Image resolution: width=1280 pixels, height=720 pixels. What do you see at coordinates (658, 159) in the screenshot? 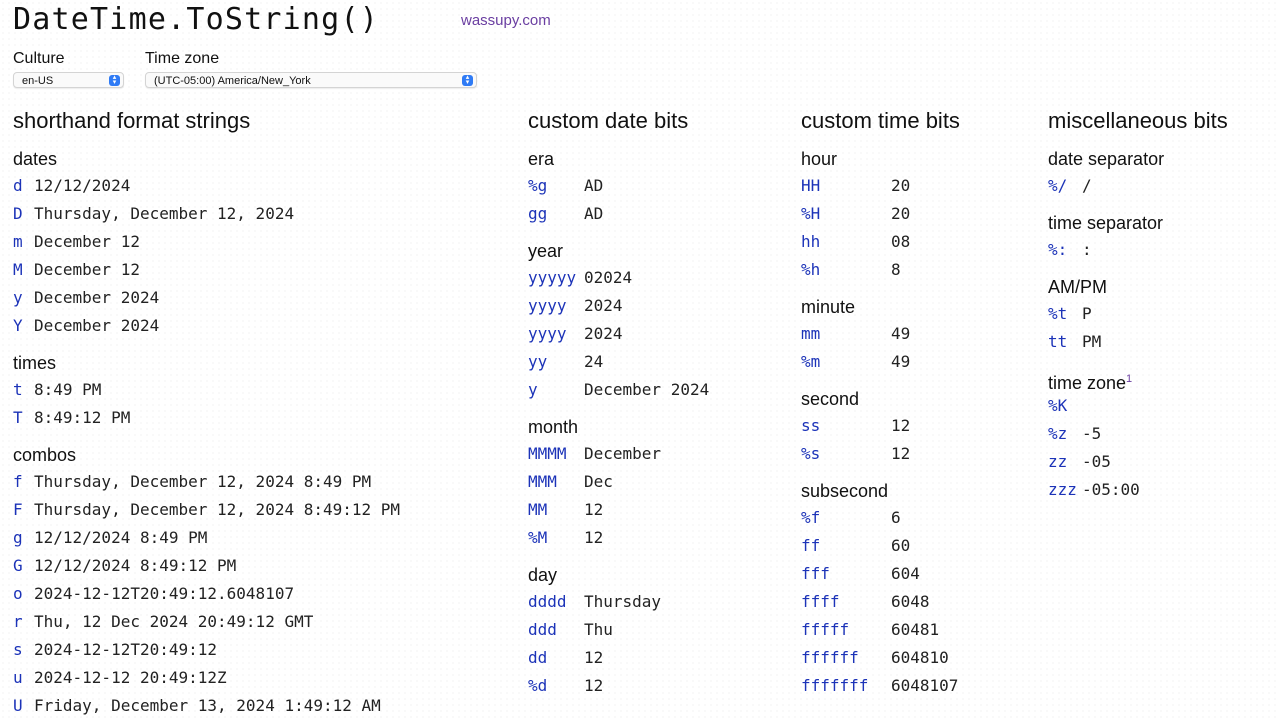
I see `group-label: era` at bounding box center [658, 159].